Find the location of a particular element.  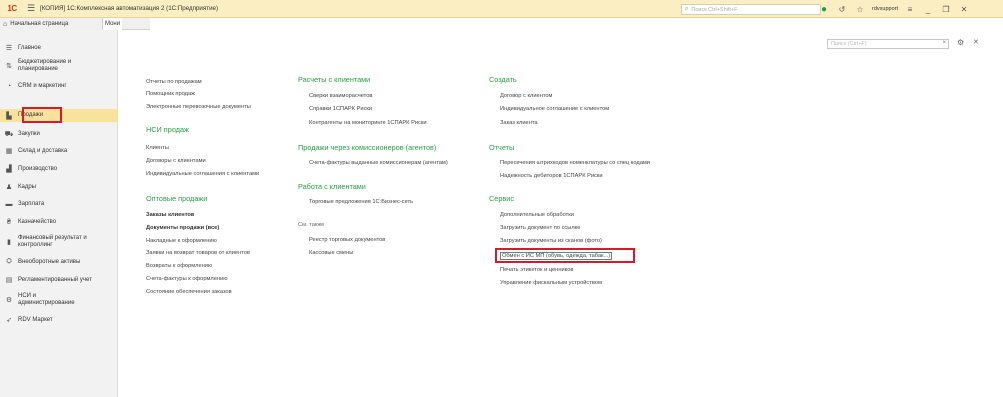

link-invoices-to-issue: Накладные к оформлению is located at coordinates (181, 241).